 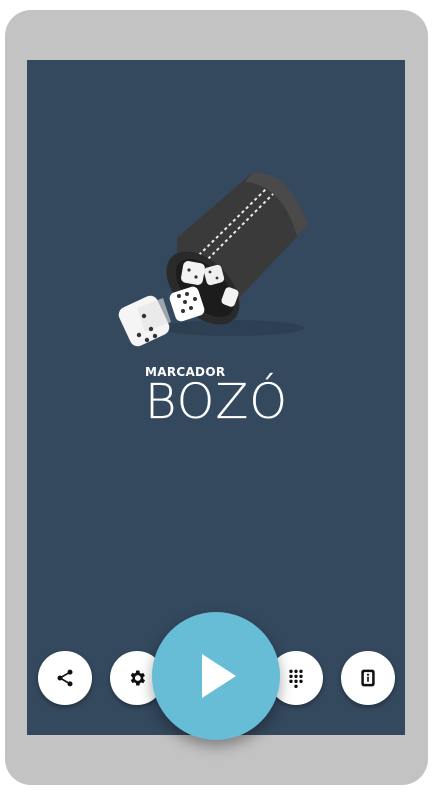 I want to click on gear-icon, so click(x=137, y=678).